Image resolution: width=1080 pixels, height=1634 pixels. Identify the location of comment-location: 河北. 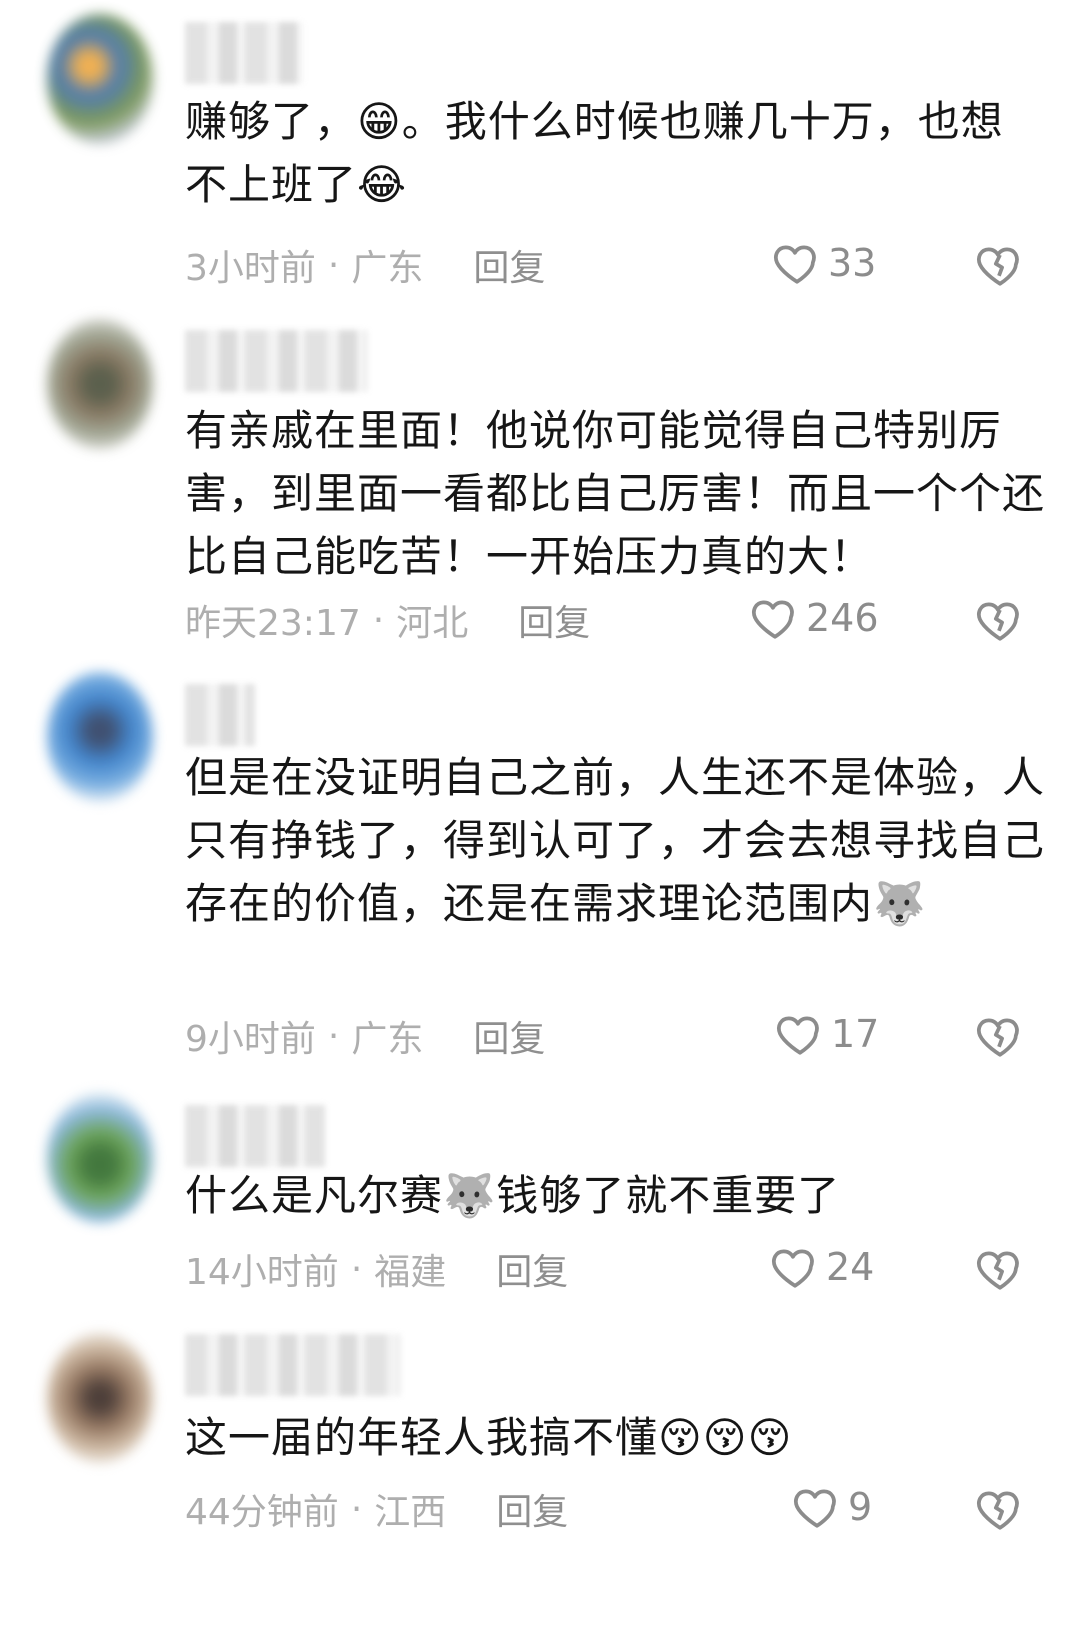
(432, 623).